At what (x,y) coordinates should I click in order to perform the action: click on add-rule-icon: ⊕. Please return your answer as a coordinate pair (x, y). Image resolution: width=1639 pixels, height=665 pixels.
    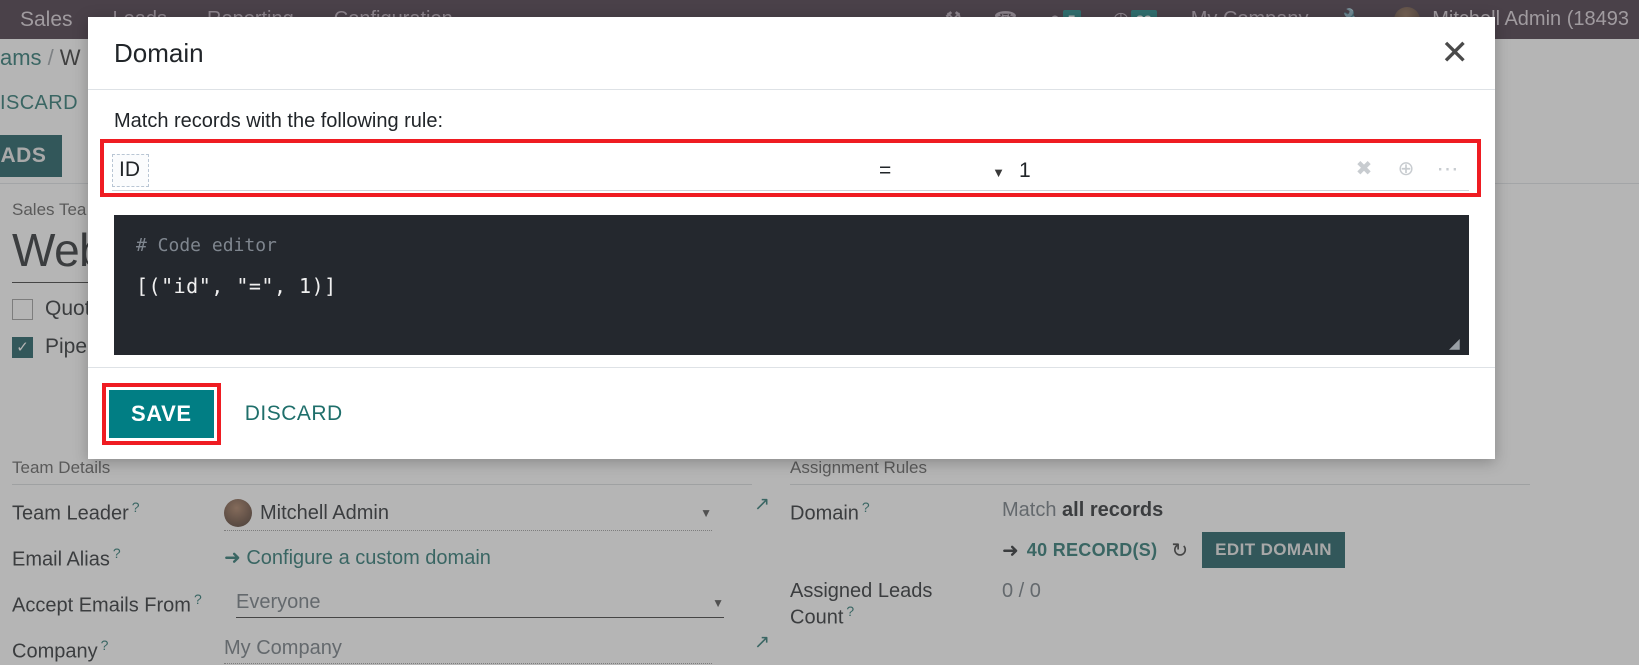
    Looking at the image, I should click on (1406, 168).